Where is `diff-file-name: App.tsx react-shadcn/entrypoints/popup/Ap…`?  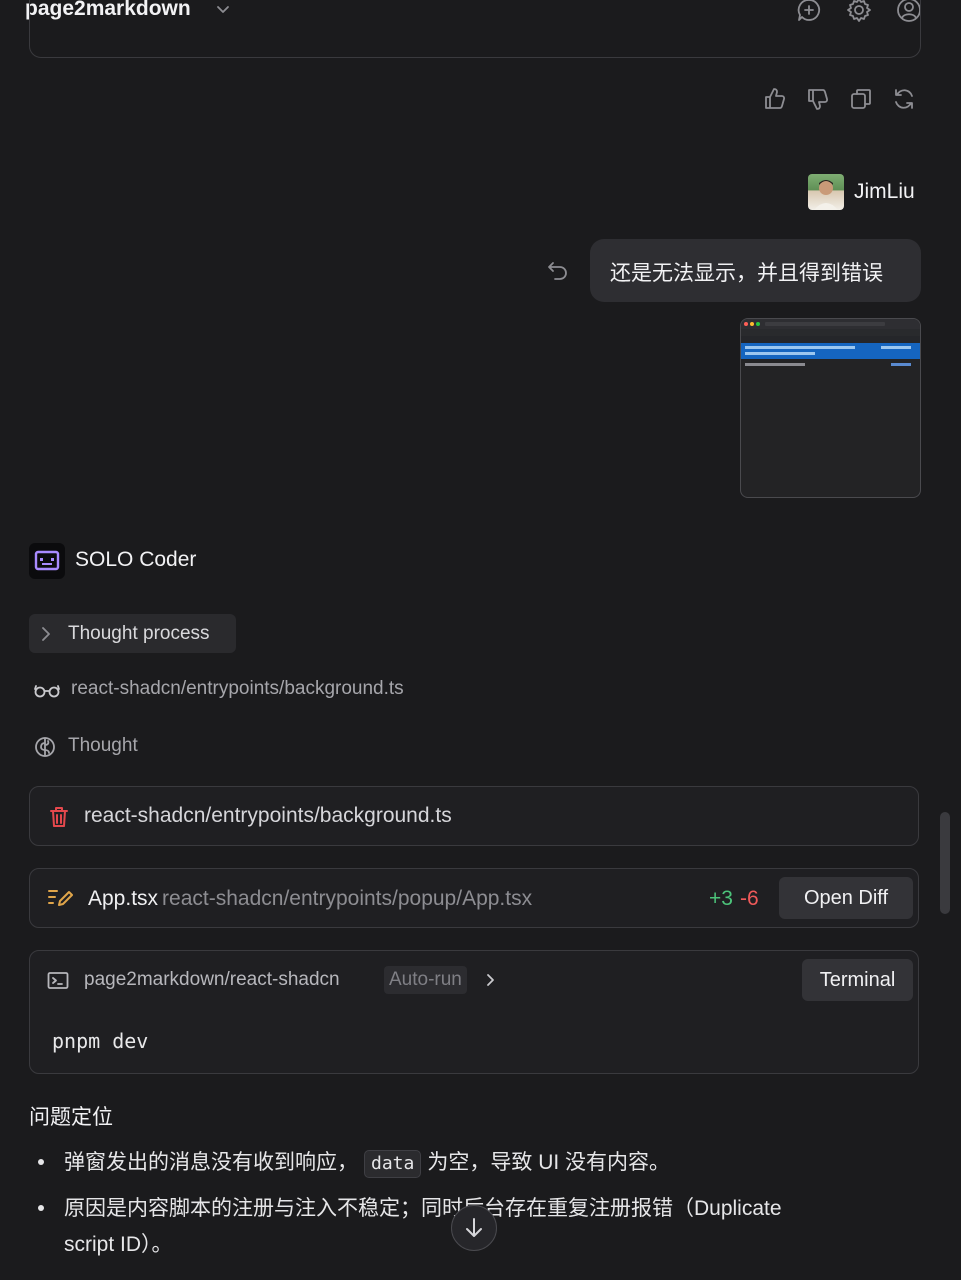
diff-file-name: App.tsx react-shadcn/entrypoints/popup/Ap… is located at coordinates (310, 899).